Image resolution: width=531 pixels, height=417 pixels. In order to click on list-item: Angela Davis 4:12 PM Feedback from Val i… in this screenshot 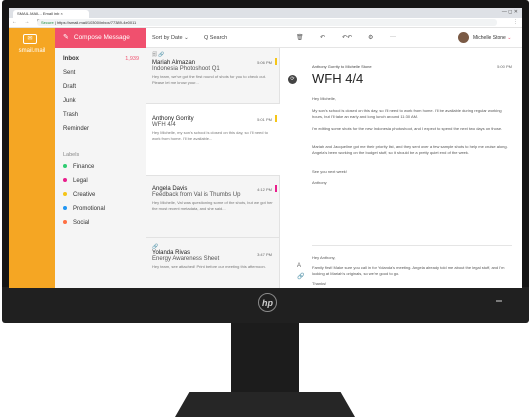, I will do `click(213, 207)`.